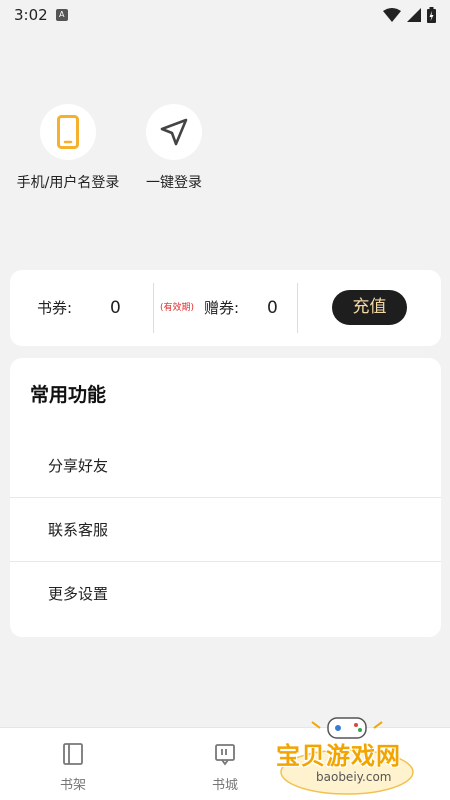 This screenshot has height=800, width=450. What do you see at coordinates (431, 15) in the screenshot?
I see `battery-icon` at bounding box center [431, 15].